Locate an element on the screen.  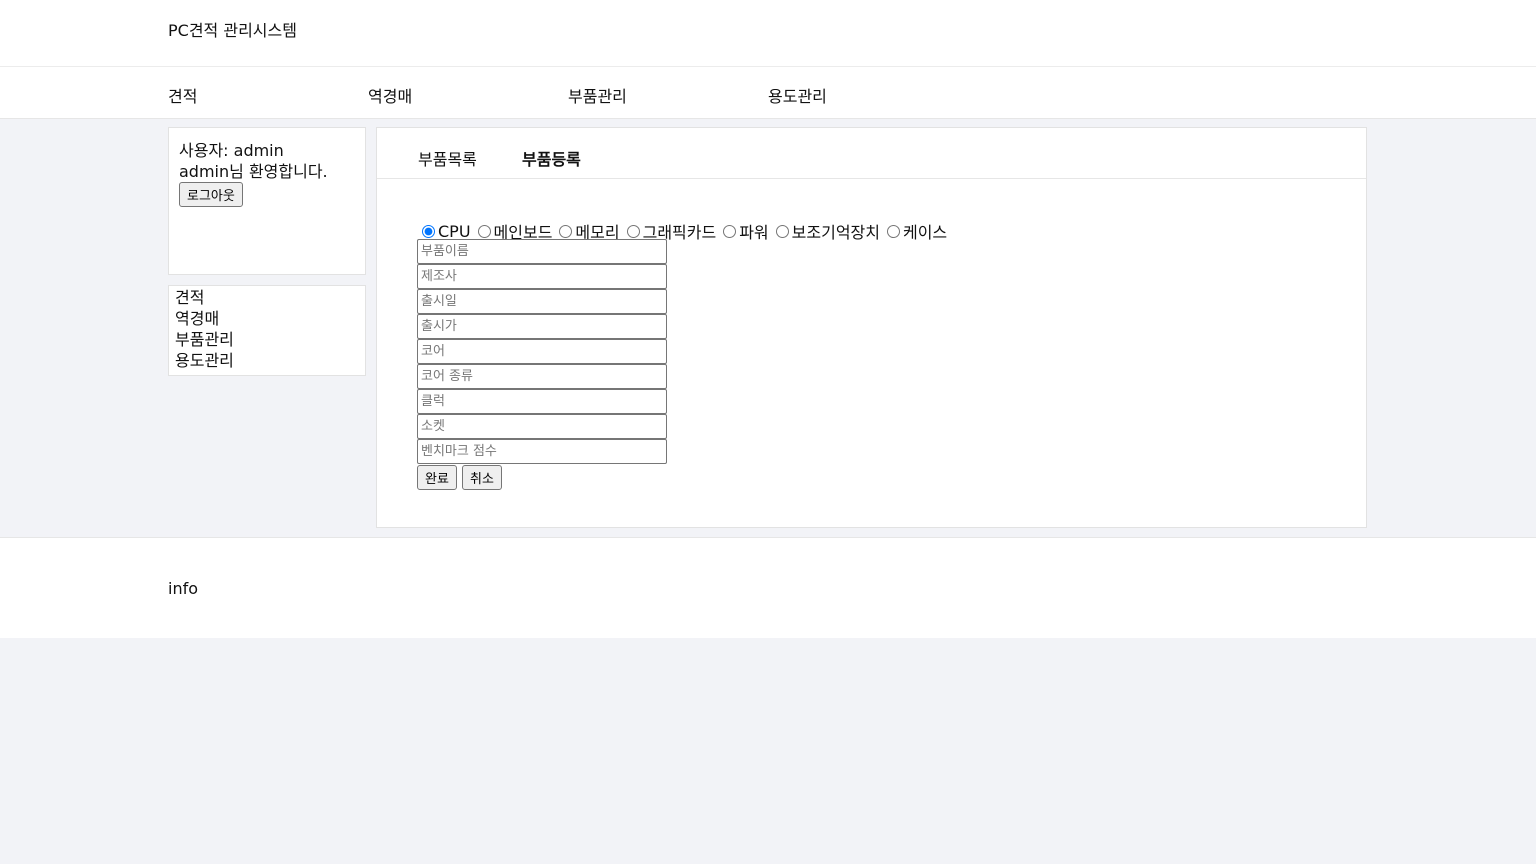
radio-graphics is located at coordinates (633, 231).